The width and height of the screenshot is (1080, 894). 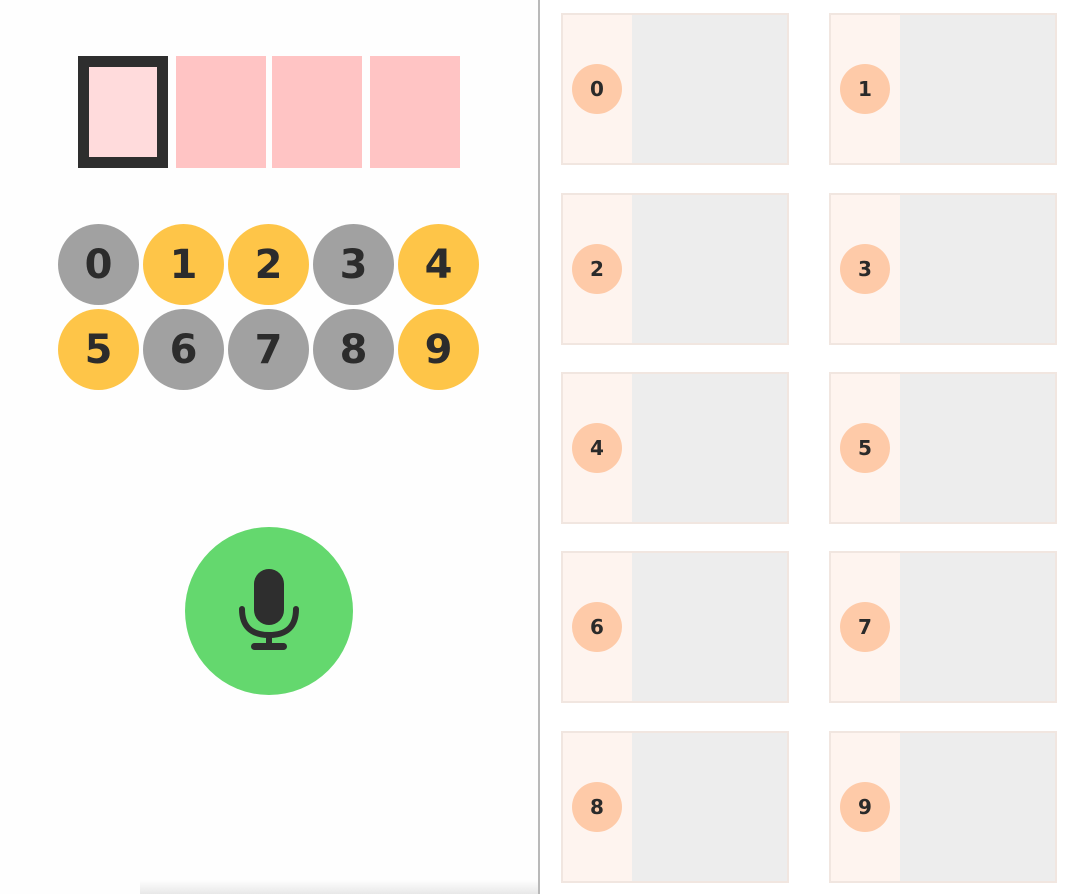 What do you see at coordinates (183, 264) in the screenshot?
I see `digit-button-1: 1` at bounding box center [183, 264].